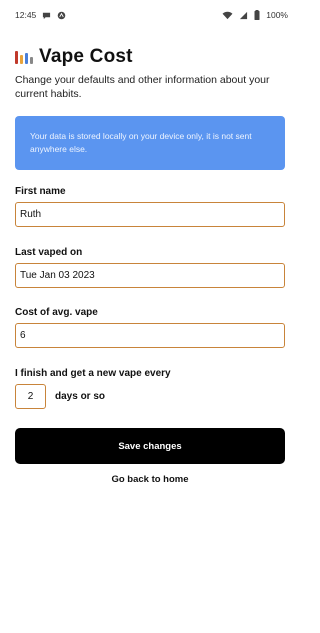  Describe the element at coordinates (93, 373) in the screenshot. I see `frequency-label: I finish and get a new vape every` at that location.